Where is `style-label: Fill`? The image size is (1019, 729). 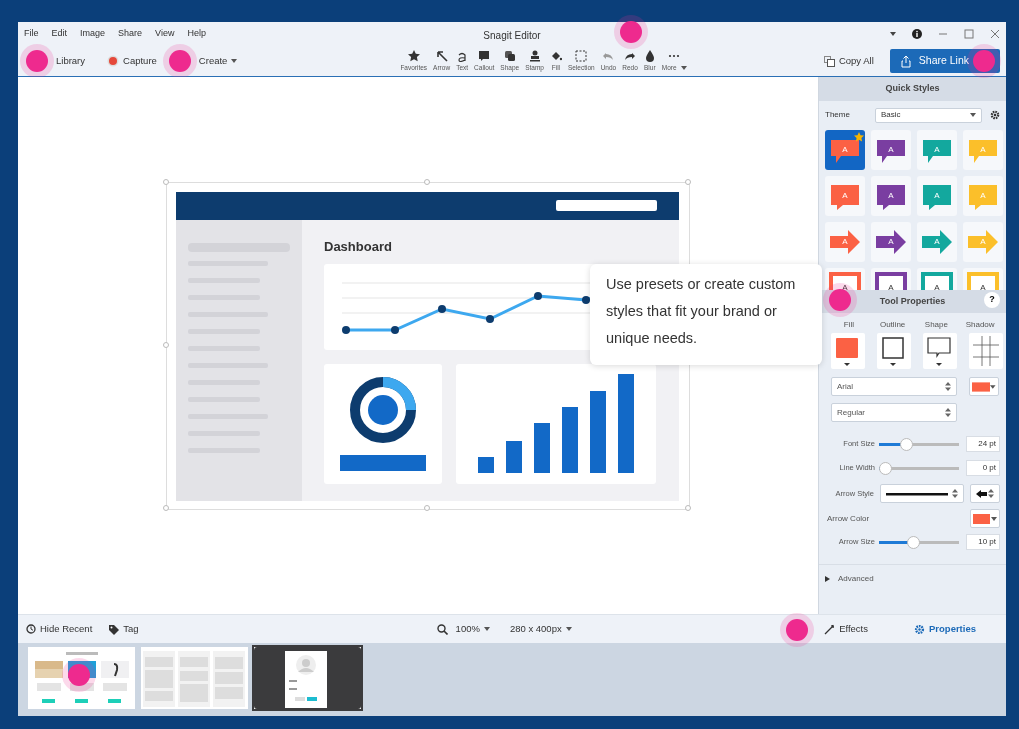
style-label: Fill is located at coordinates (848, 325).